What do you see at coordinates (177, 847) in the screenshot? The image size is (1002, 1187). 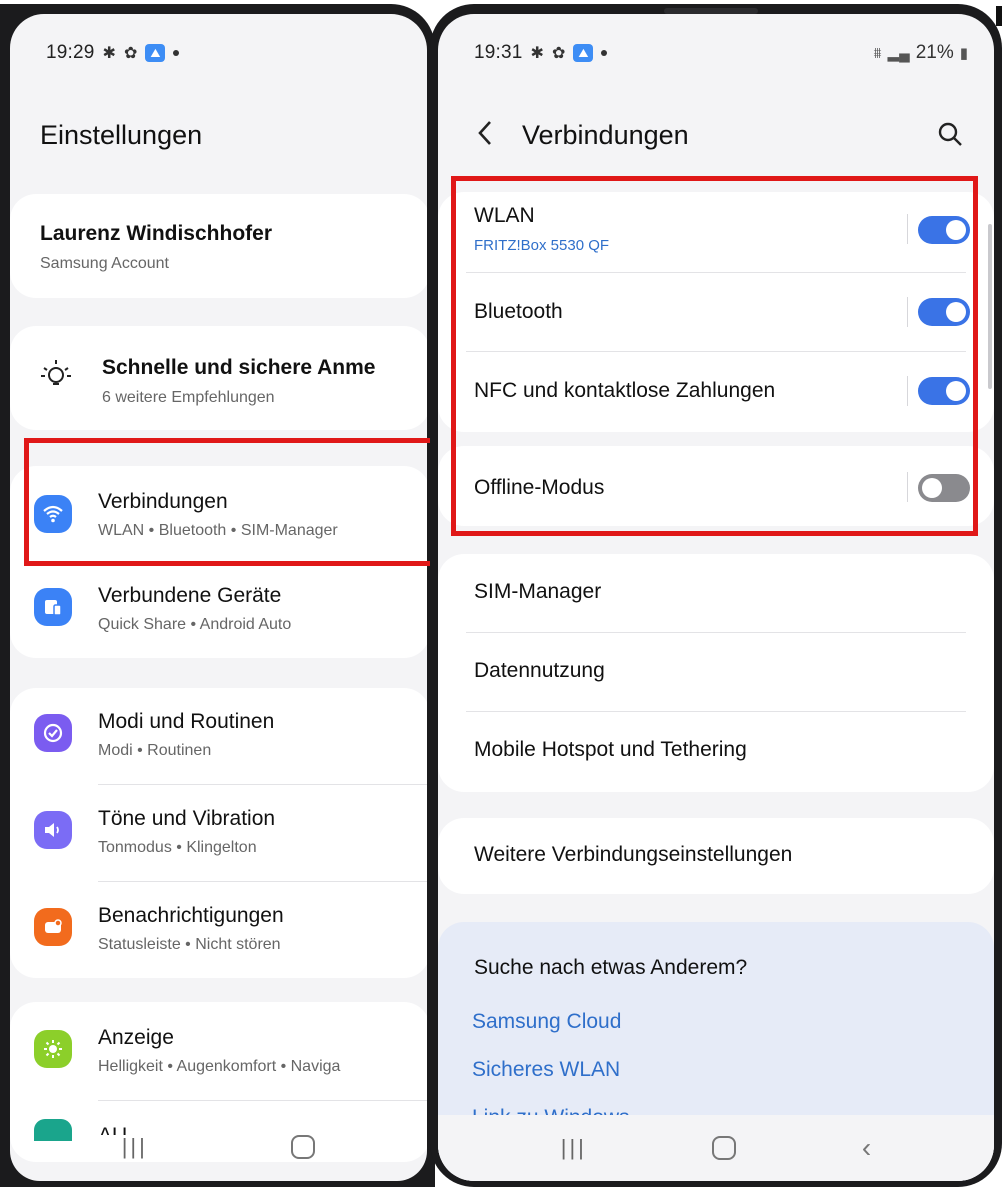 I see `item-sub: Tonmodus • Klingelton` at bounding box center [177, 847].